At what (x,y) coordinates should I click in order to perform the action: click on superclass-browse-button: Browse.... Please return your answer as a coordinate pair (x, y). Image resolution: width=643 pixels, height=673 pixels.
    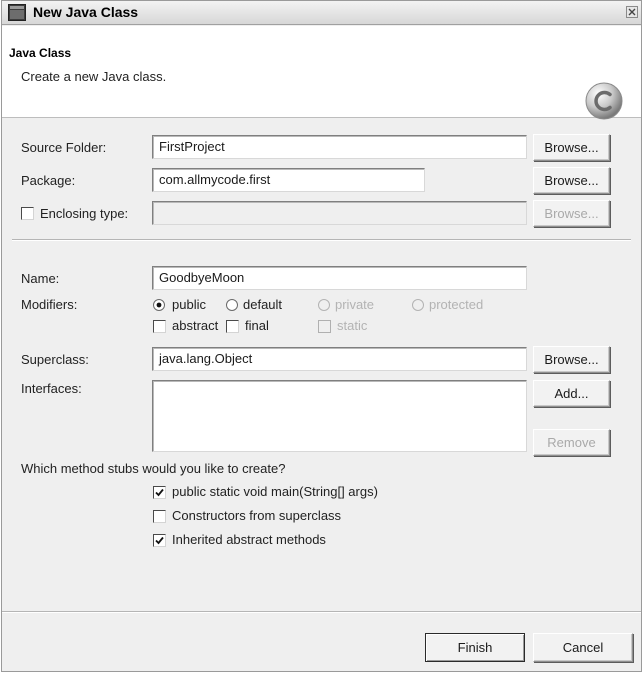
    Looking at the image, I should click on (571, 359).